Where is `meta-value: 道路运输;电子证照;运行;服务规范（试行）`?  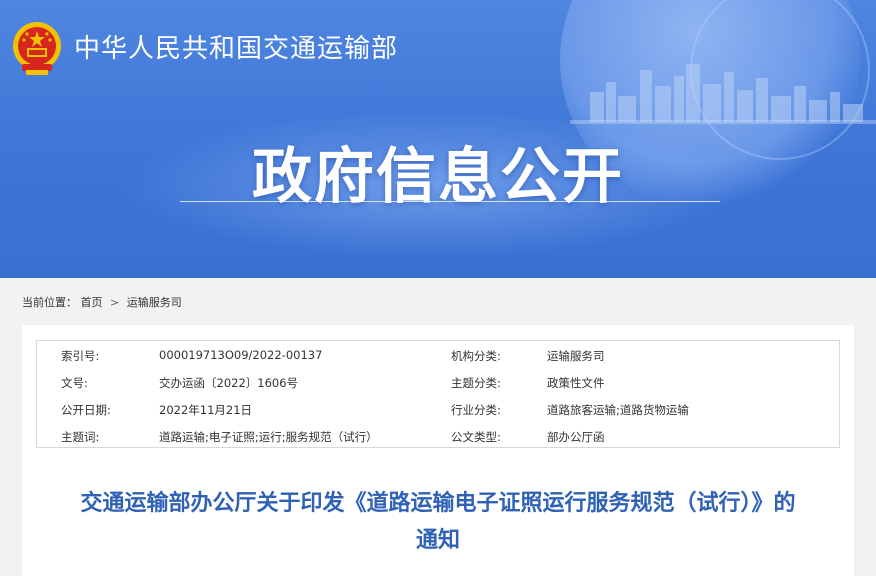 meta-value: 道路运输;电子证照;运行;服务规范（试行） is located at coordinates (268, 437).